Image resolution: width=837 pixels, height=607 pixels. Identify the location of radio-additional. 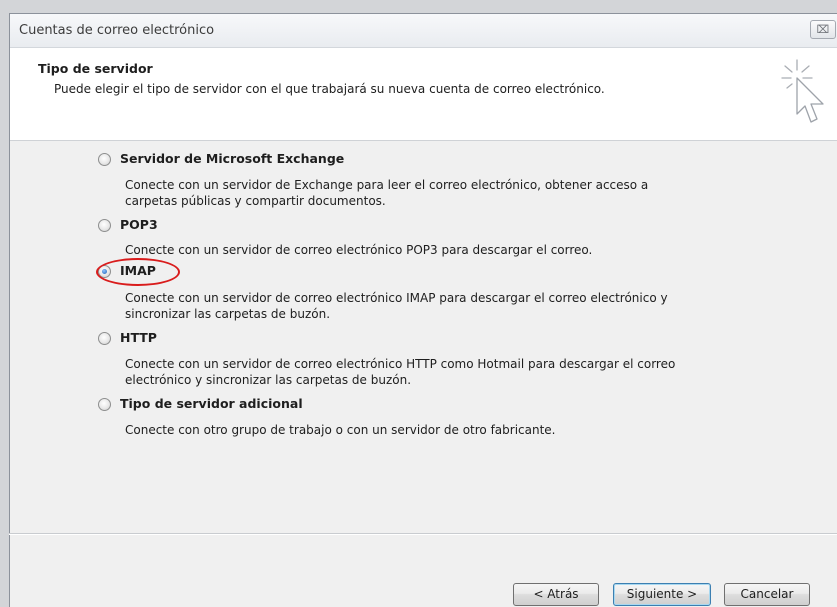
(104, 404).